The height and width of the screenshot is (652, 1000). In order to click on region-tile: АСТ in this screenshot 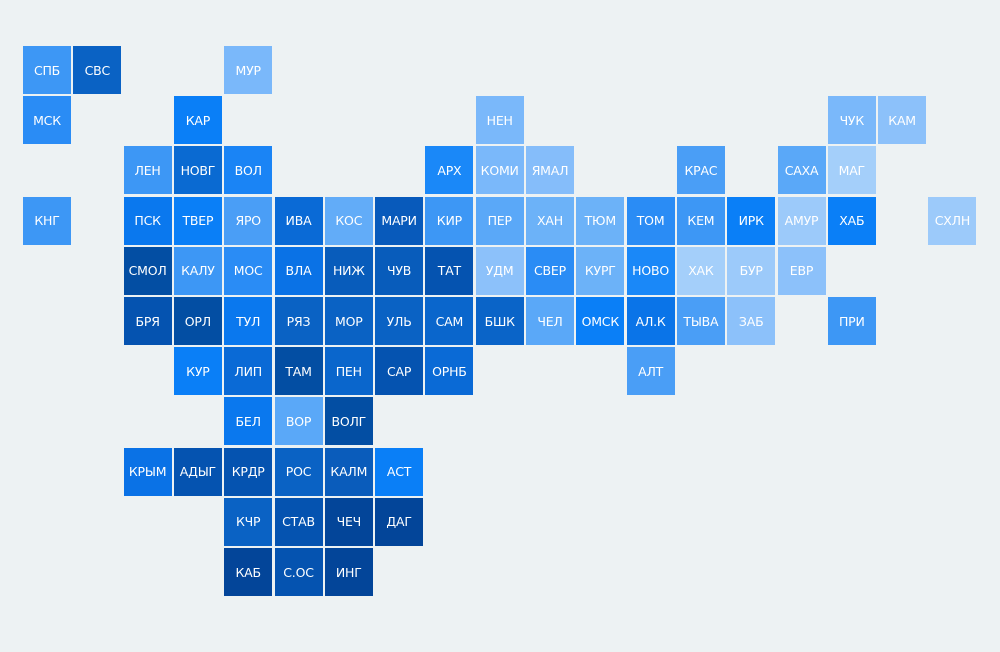, I will do `click(399, 471)`.